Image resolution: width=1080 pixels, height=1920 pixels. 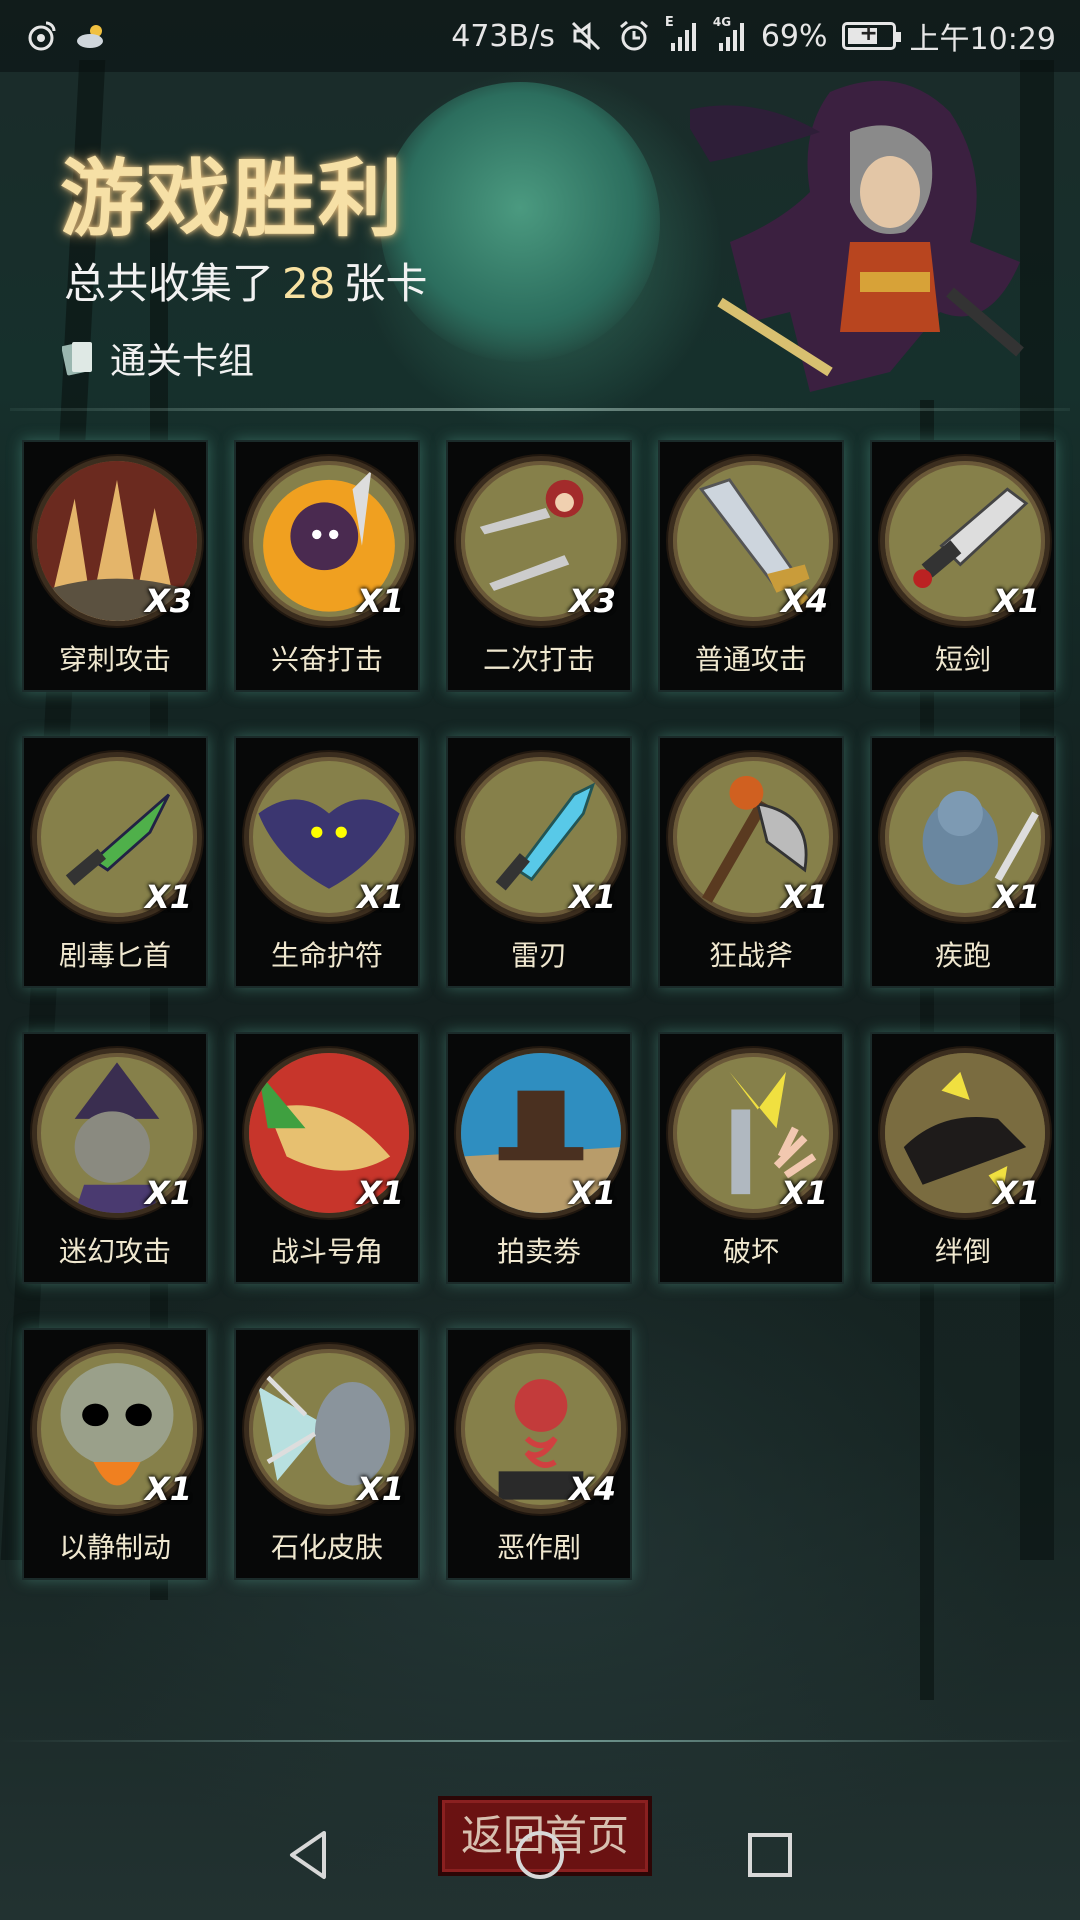 I want to click on hero-character, so click(x=865, y=242).